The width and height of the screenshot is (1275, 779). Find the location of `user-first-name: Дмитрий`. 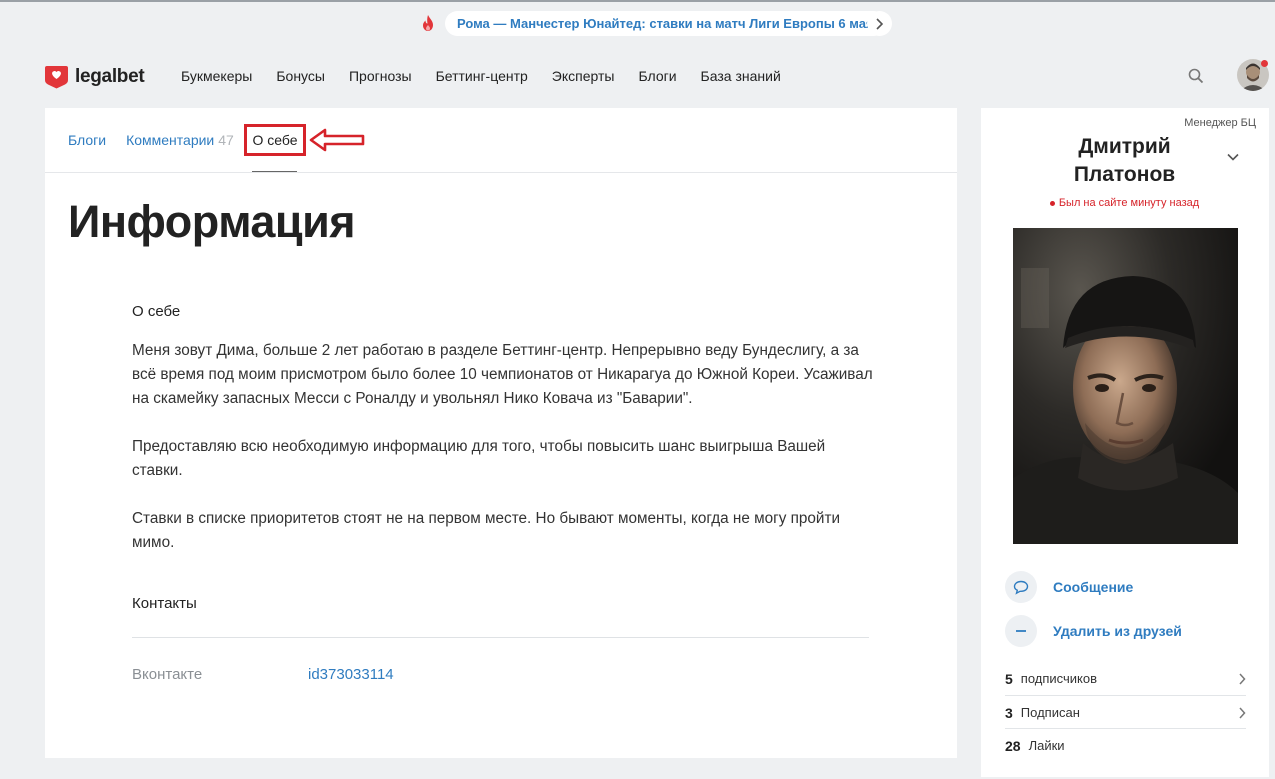

user-first-name: Дмитрий is located at coordinates (1124, 146).